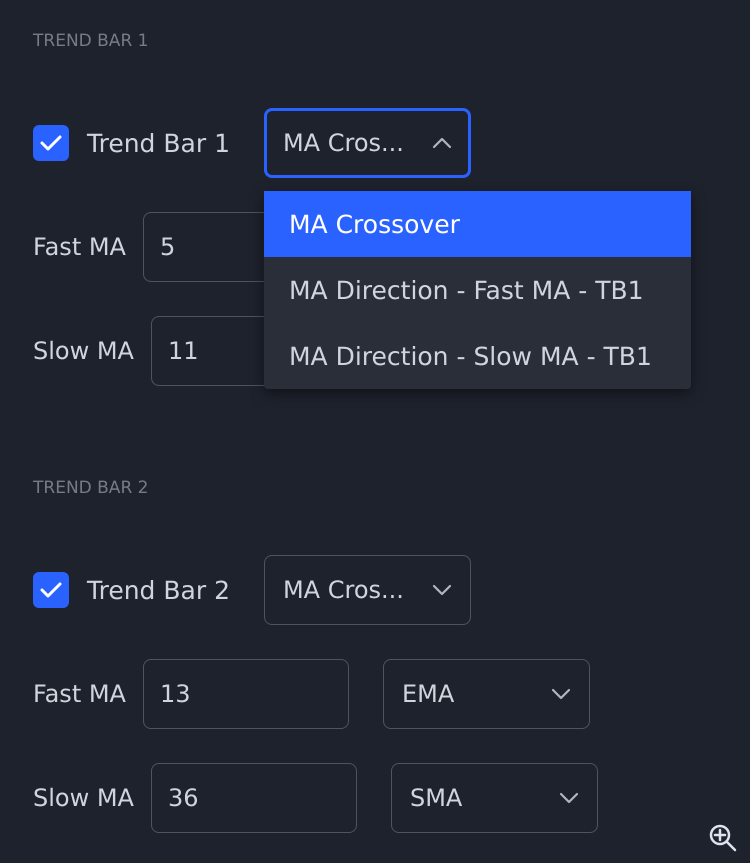 This screenshot has height=863, width=750. What do you see at coordinates (91, 488) in the screenshot?
I see `section-heading: TREND BAR 2` at bounding box center [91, 488].